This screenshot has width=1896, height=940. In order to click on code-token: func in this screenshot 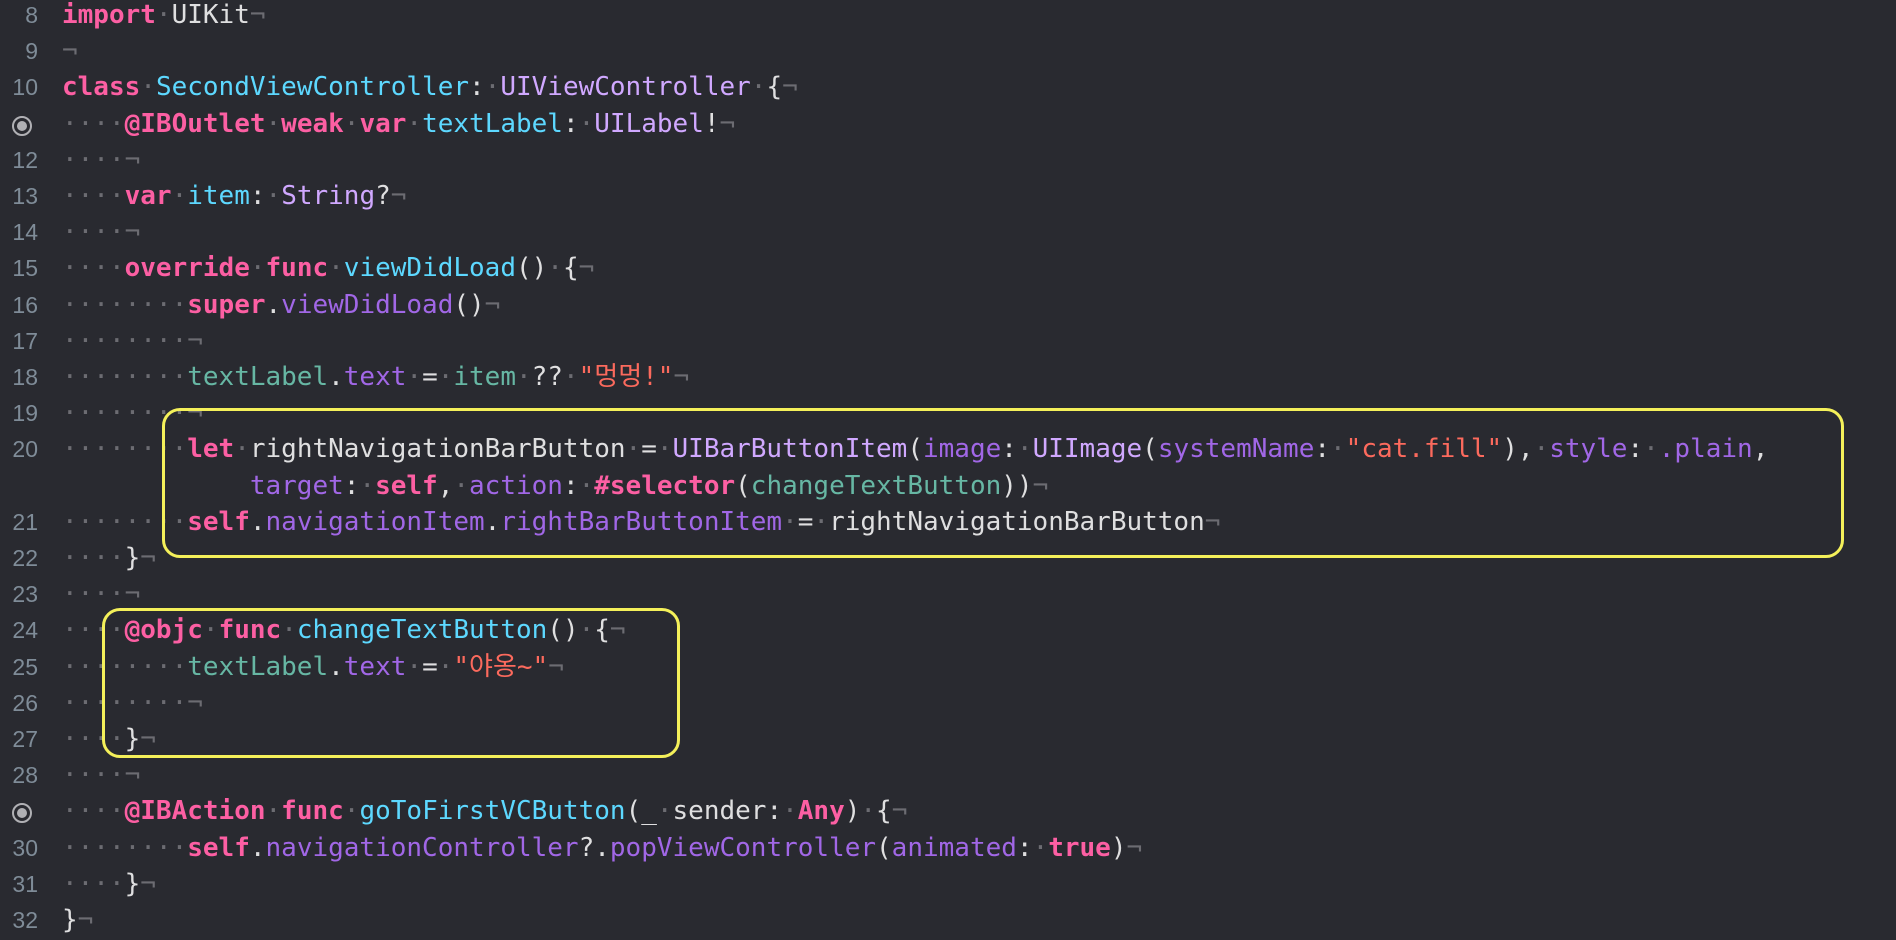, I will do `click(312, 811)`.